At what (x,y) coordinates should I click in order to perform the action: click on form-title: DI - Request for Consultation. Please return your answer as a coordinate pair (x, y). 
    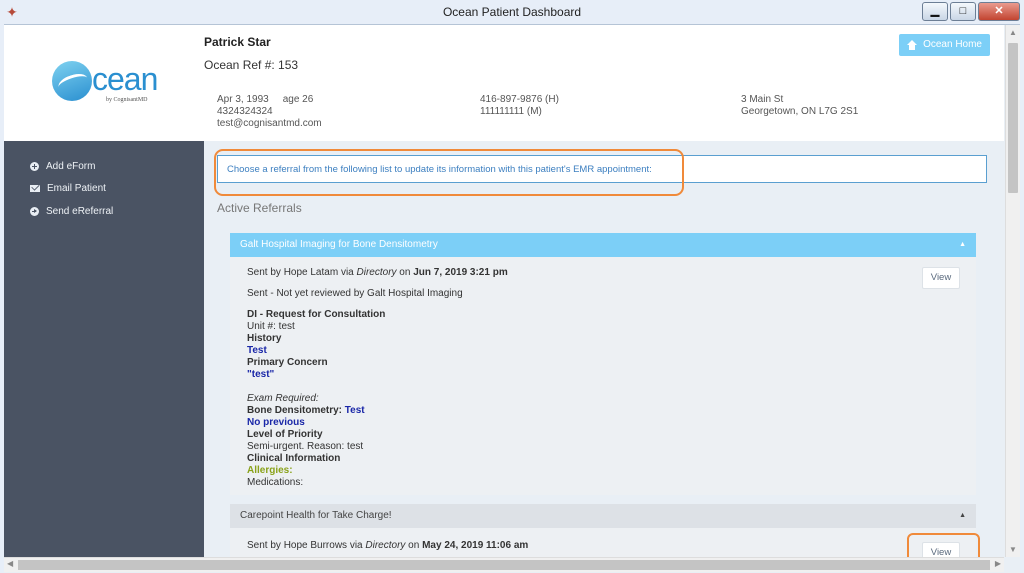
    Looking at the image, I should click on (316, 314).